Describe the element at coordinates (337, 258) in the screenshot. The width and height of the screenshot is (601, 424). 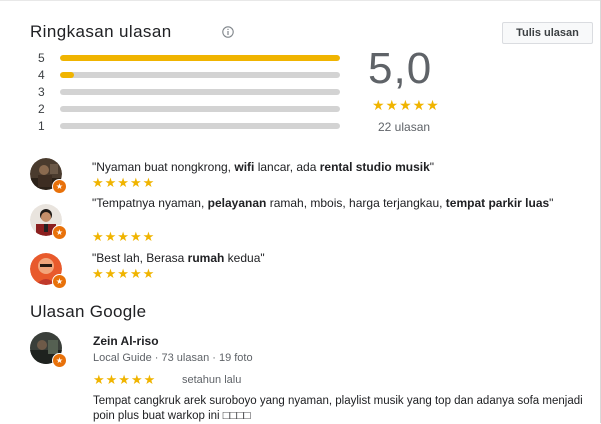
I see `snippet-text: "Best lah, Berasa rumah kedua"` at that location.